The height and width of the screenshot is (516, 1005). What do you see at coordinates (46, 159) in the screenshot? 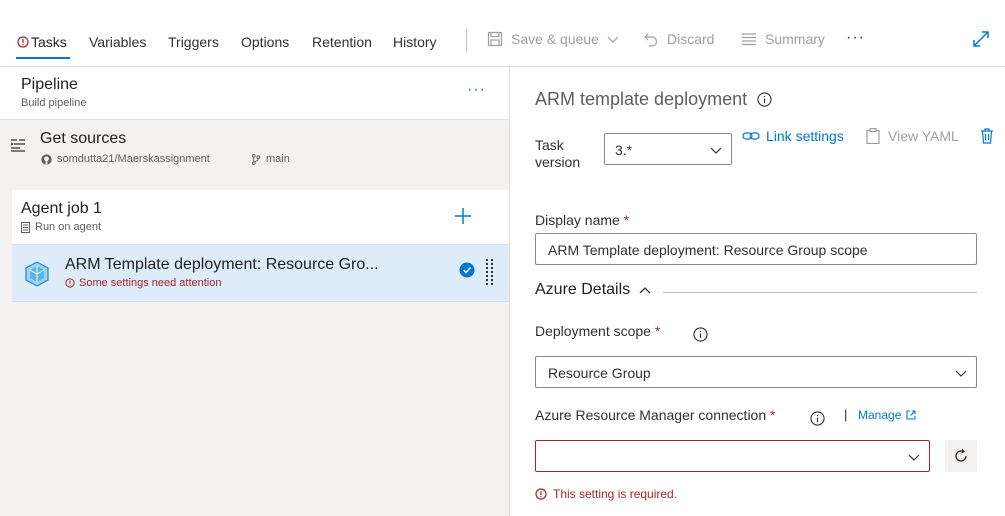
I see `github-icon` at bounding box center [46, 159].